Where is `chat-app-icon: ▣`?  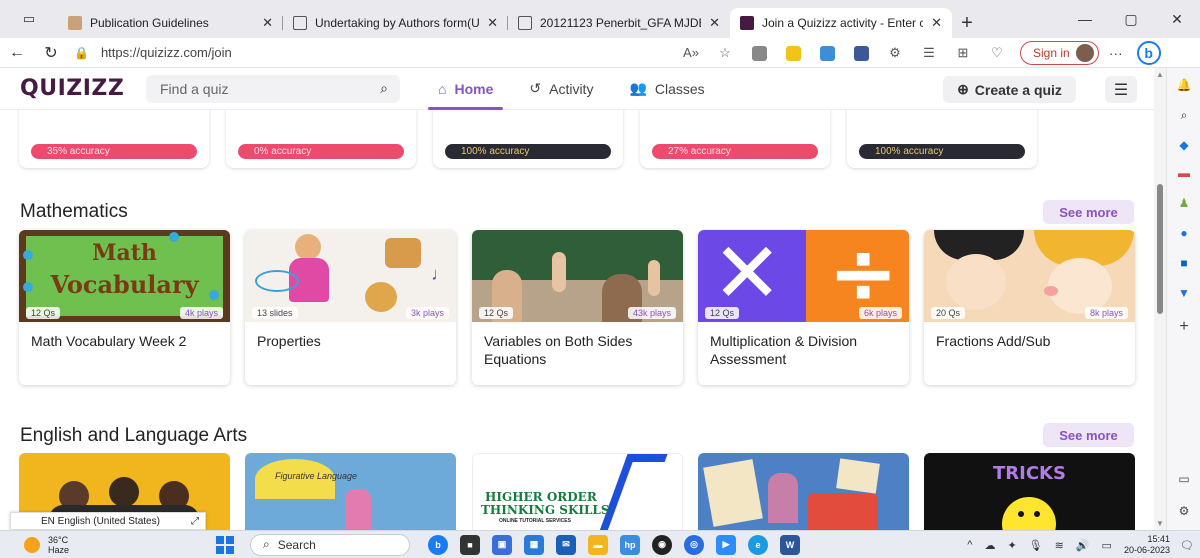 chat-app-icon: ▣ is located at coordinates (502, 544).